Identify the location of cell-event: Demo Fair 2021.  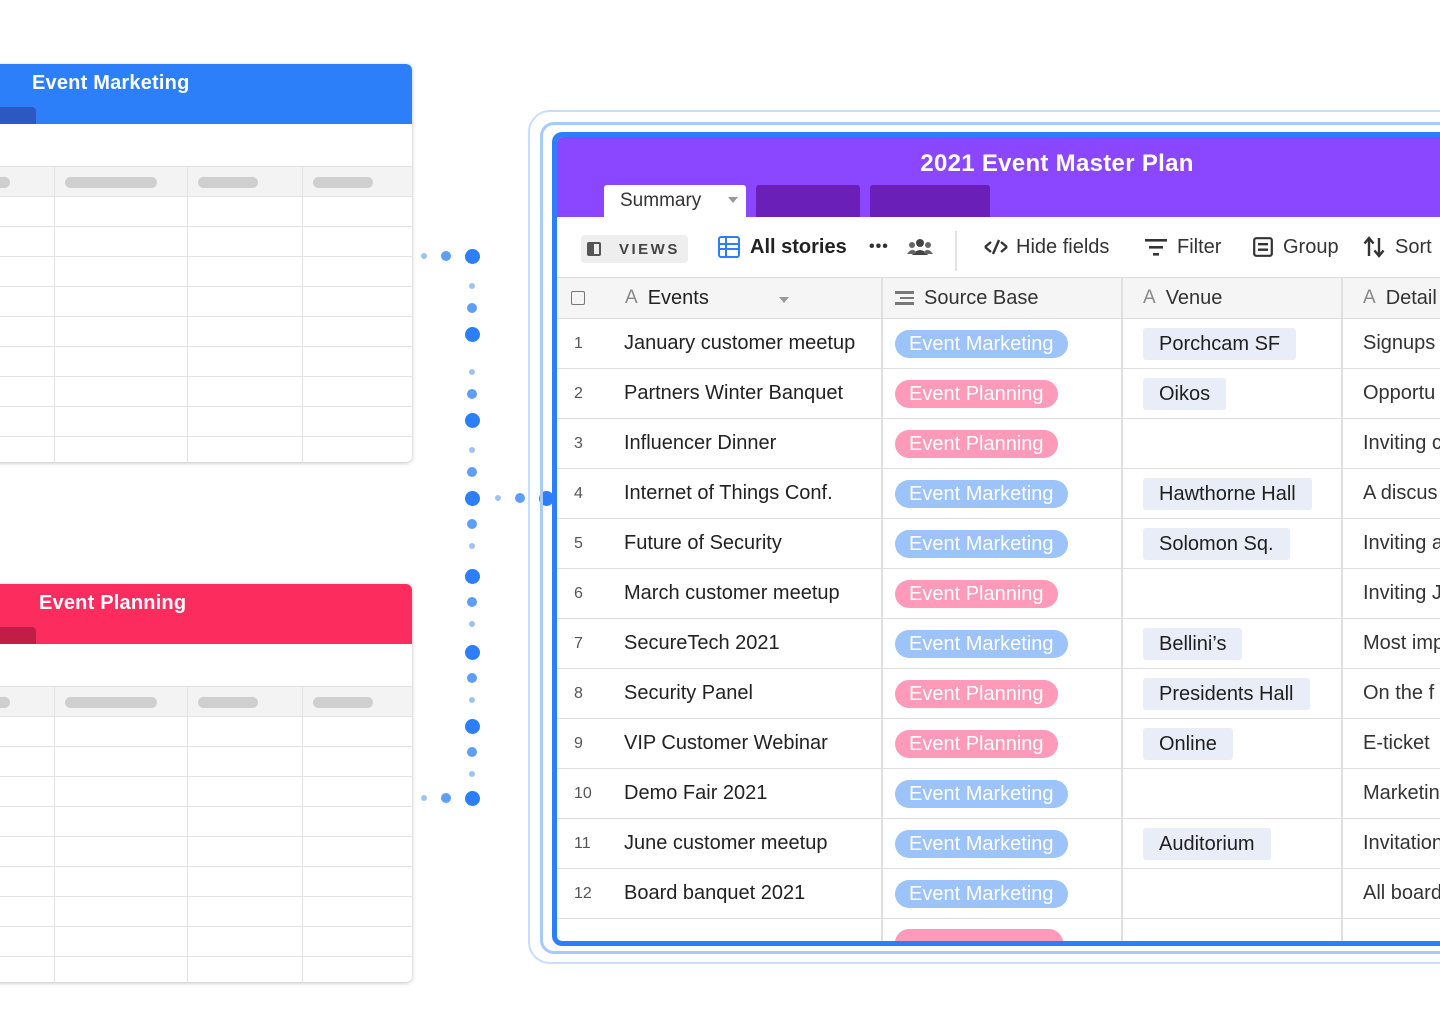
(750, 793).